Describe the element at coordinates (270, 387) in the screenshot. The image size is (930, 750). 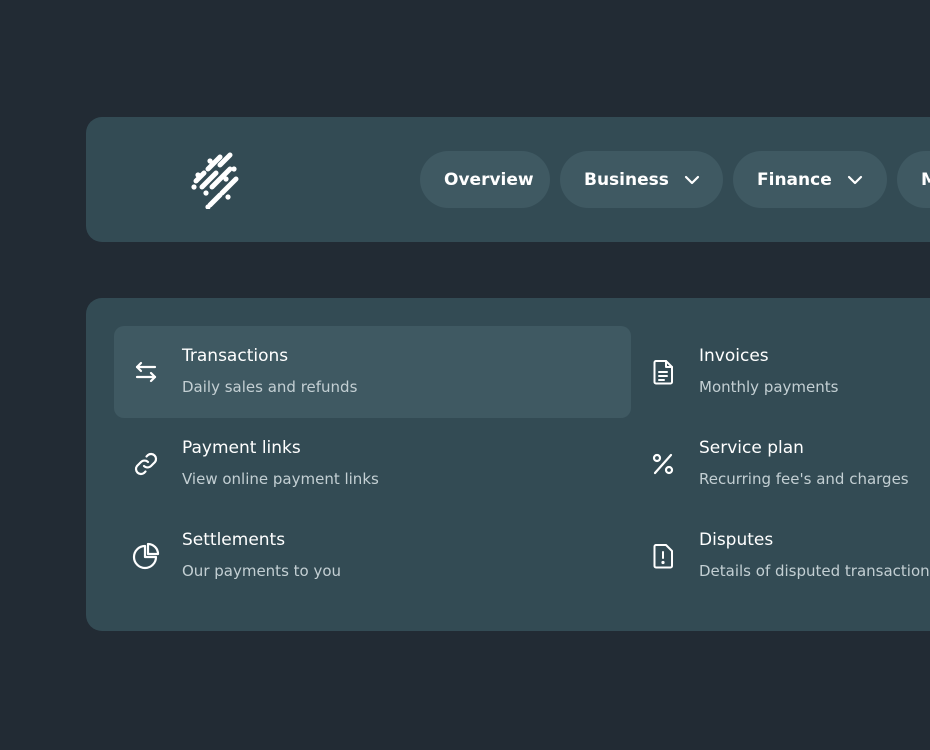
I see `menu-item-description: Daily sales and refunds` at that location.